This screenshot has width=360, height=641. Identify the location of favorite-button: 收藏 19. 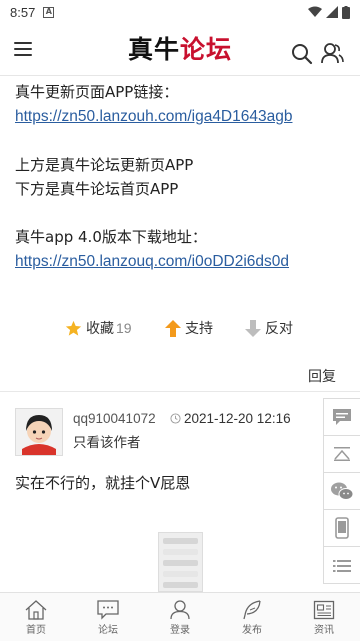
(98, 328).